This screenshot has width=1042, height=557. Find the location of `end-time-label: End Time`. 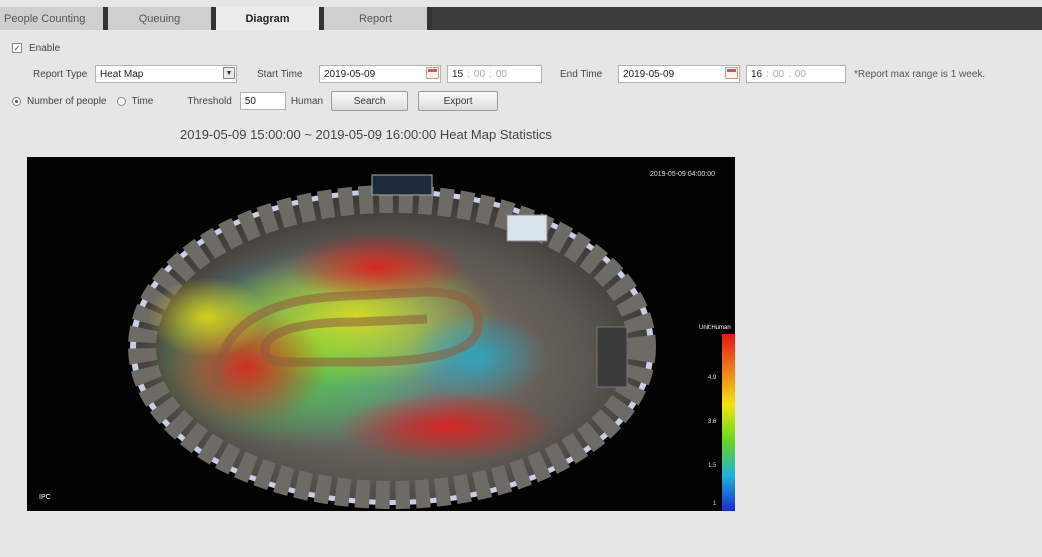

end-time-label: End Time is located at coordinates (581, 74).